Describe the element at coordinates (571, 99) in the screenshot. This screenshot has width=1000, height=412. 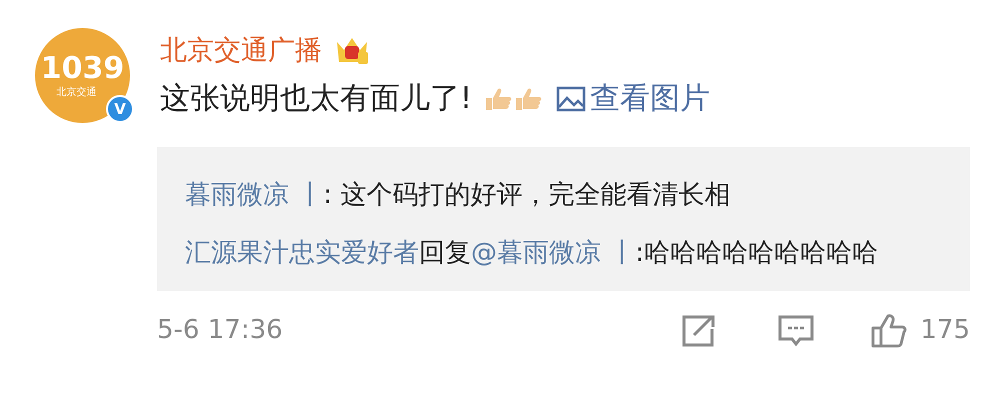
I see `image-icon` at that location.